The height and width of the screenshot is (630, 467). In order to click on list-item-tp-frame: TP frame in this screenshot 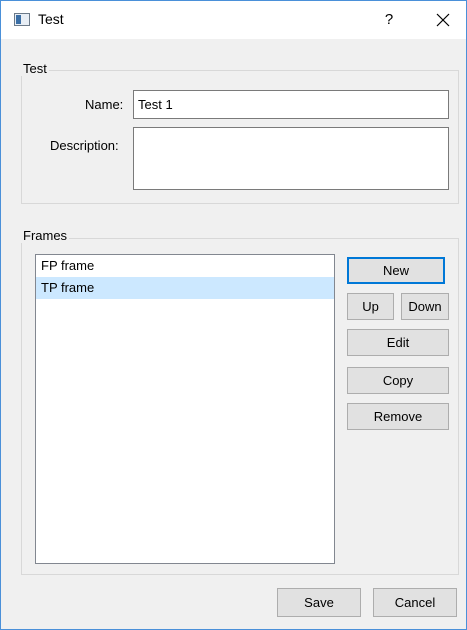, I will do `click(185, 288)`.